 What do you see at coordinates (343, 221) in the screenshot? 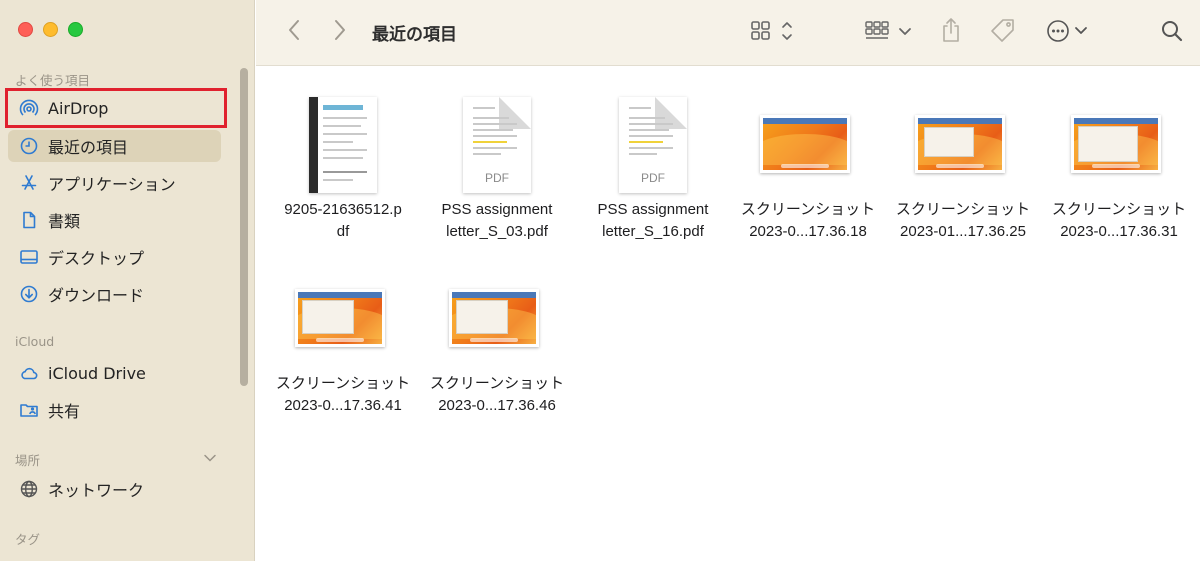
I see `file-name: 9205-21636512.p df` at bounding box center [343, 221].